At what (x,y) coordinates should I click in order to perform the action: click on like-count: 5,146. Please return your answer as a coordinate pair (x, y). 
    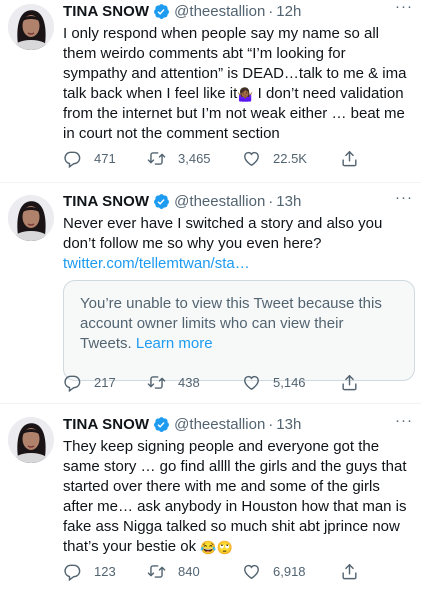
    Looking at the image, I should click on (289, 382).